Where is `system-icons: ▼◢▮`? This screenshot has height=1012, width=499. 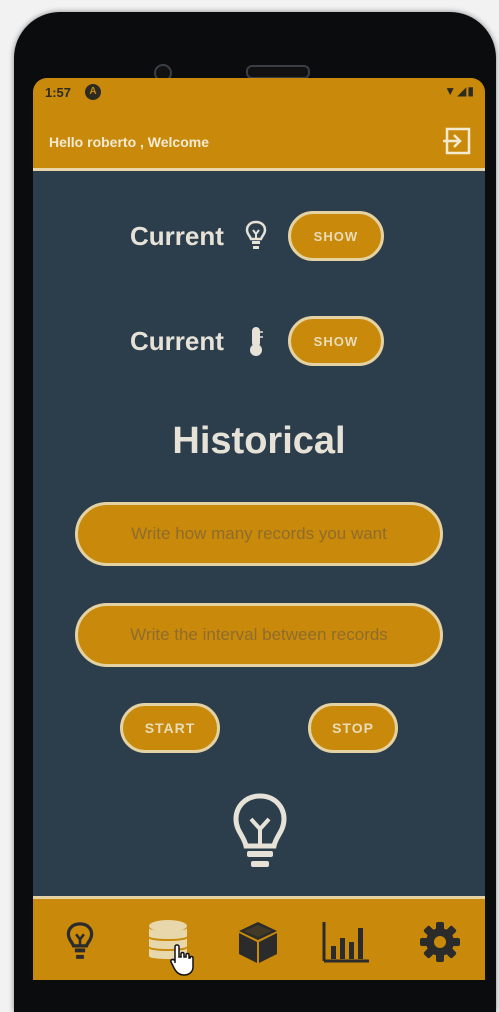 system-icons: ▼◢▮ is located at coordinates (459, 91).